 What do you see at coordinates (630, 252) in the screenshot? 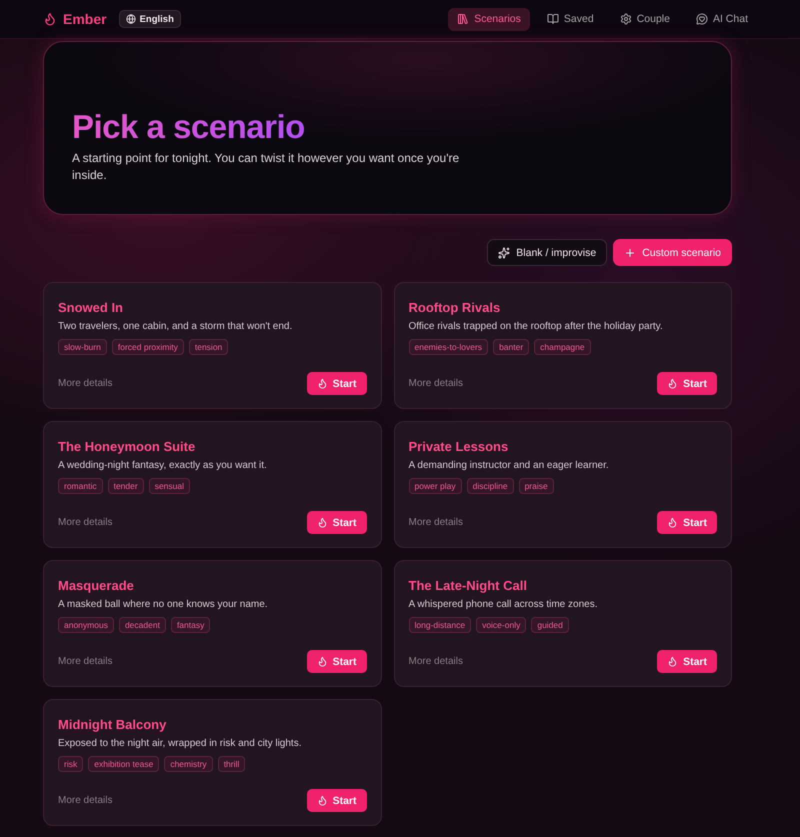
I see `plus-icon` at bounding box center [630, 252].